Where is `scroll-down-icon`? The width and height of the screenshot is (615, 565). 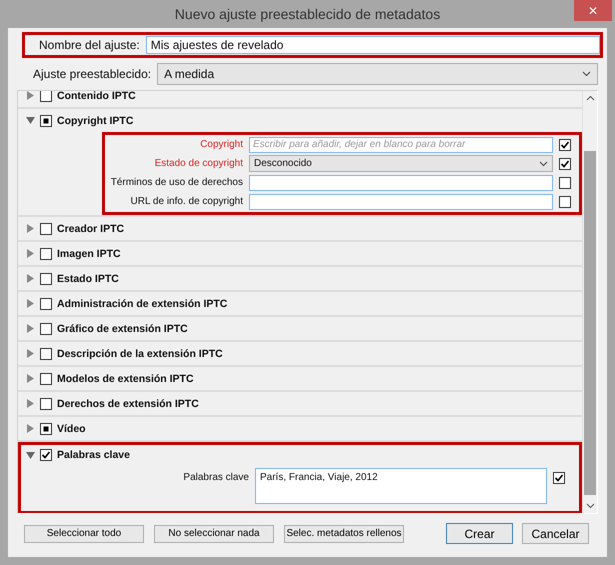
scroll-down-icon is located at coordinates (590, 506).